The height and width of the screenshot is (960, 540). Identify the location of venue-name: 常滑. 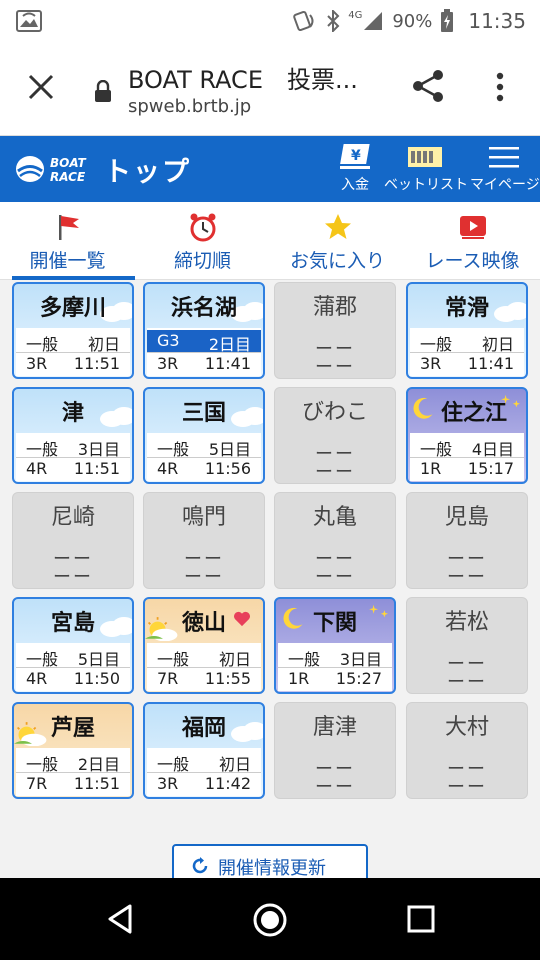
(466, 308).